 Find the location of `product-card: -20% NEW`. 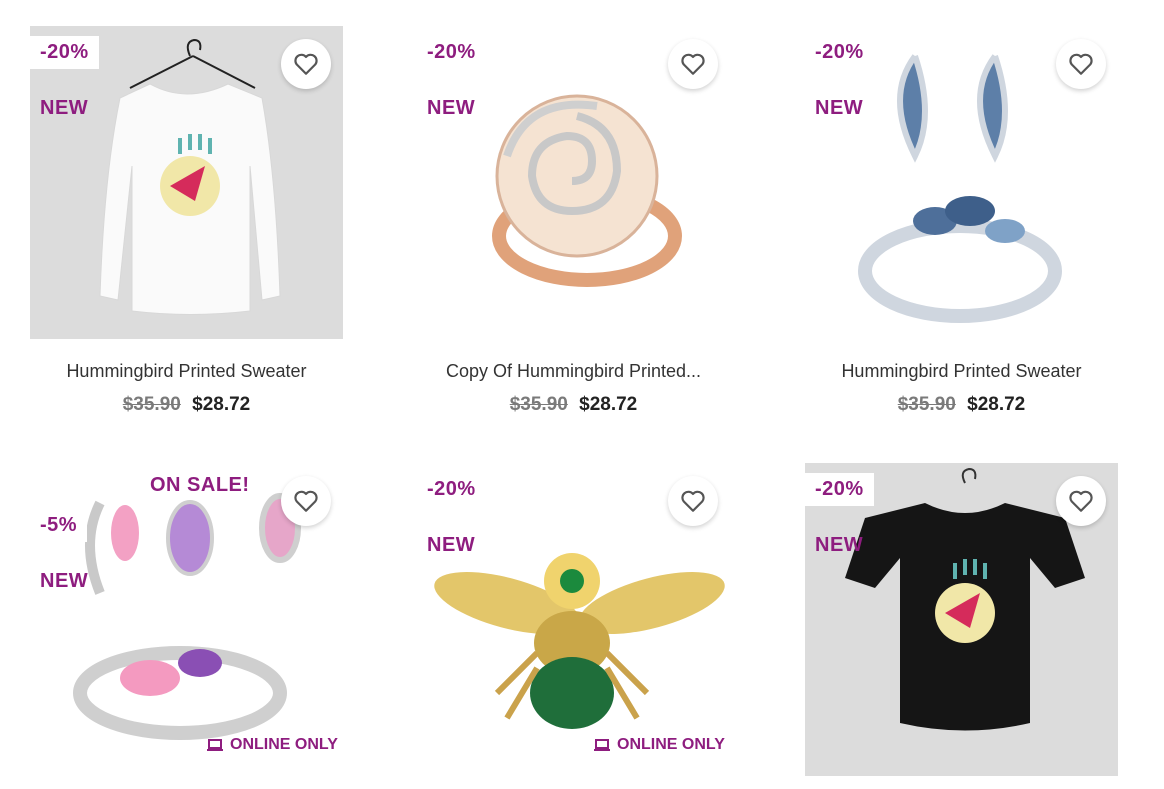

product-card: -20% NEW is located at coordinates (961, 619).